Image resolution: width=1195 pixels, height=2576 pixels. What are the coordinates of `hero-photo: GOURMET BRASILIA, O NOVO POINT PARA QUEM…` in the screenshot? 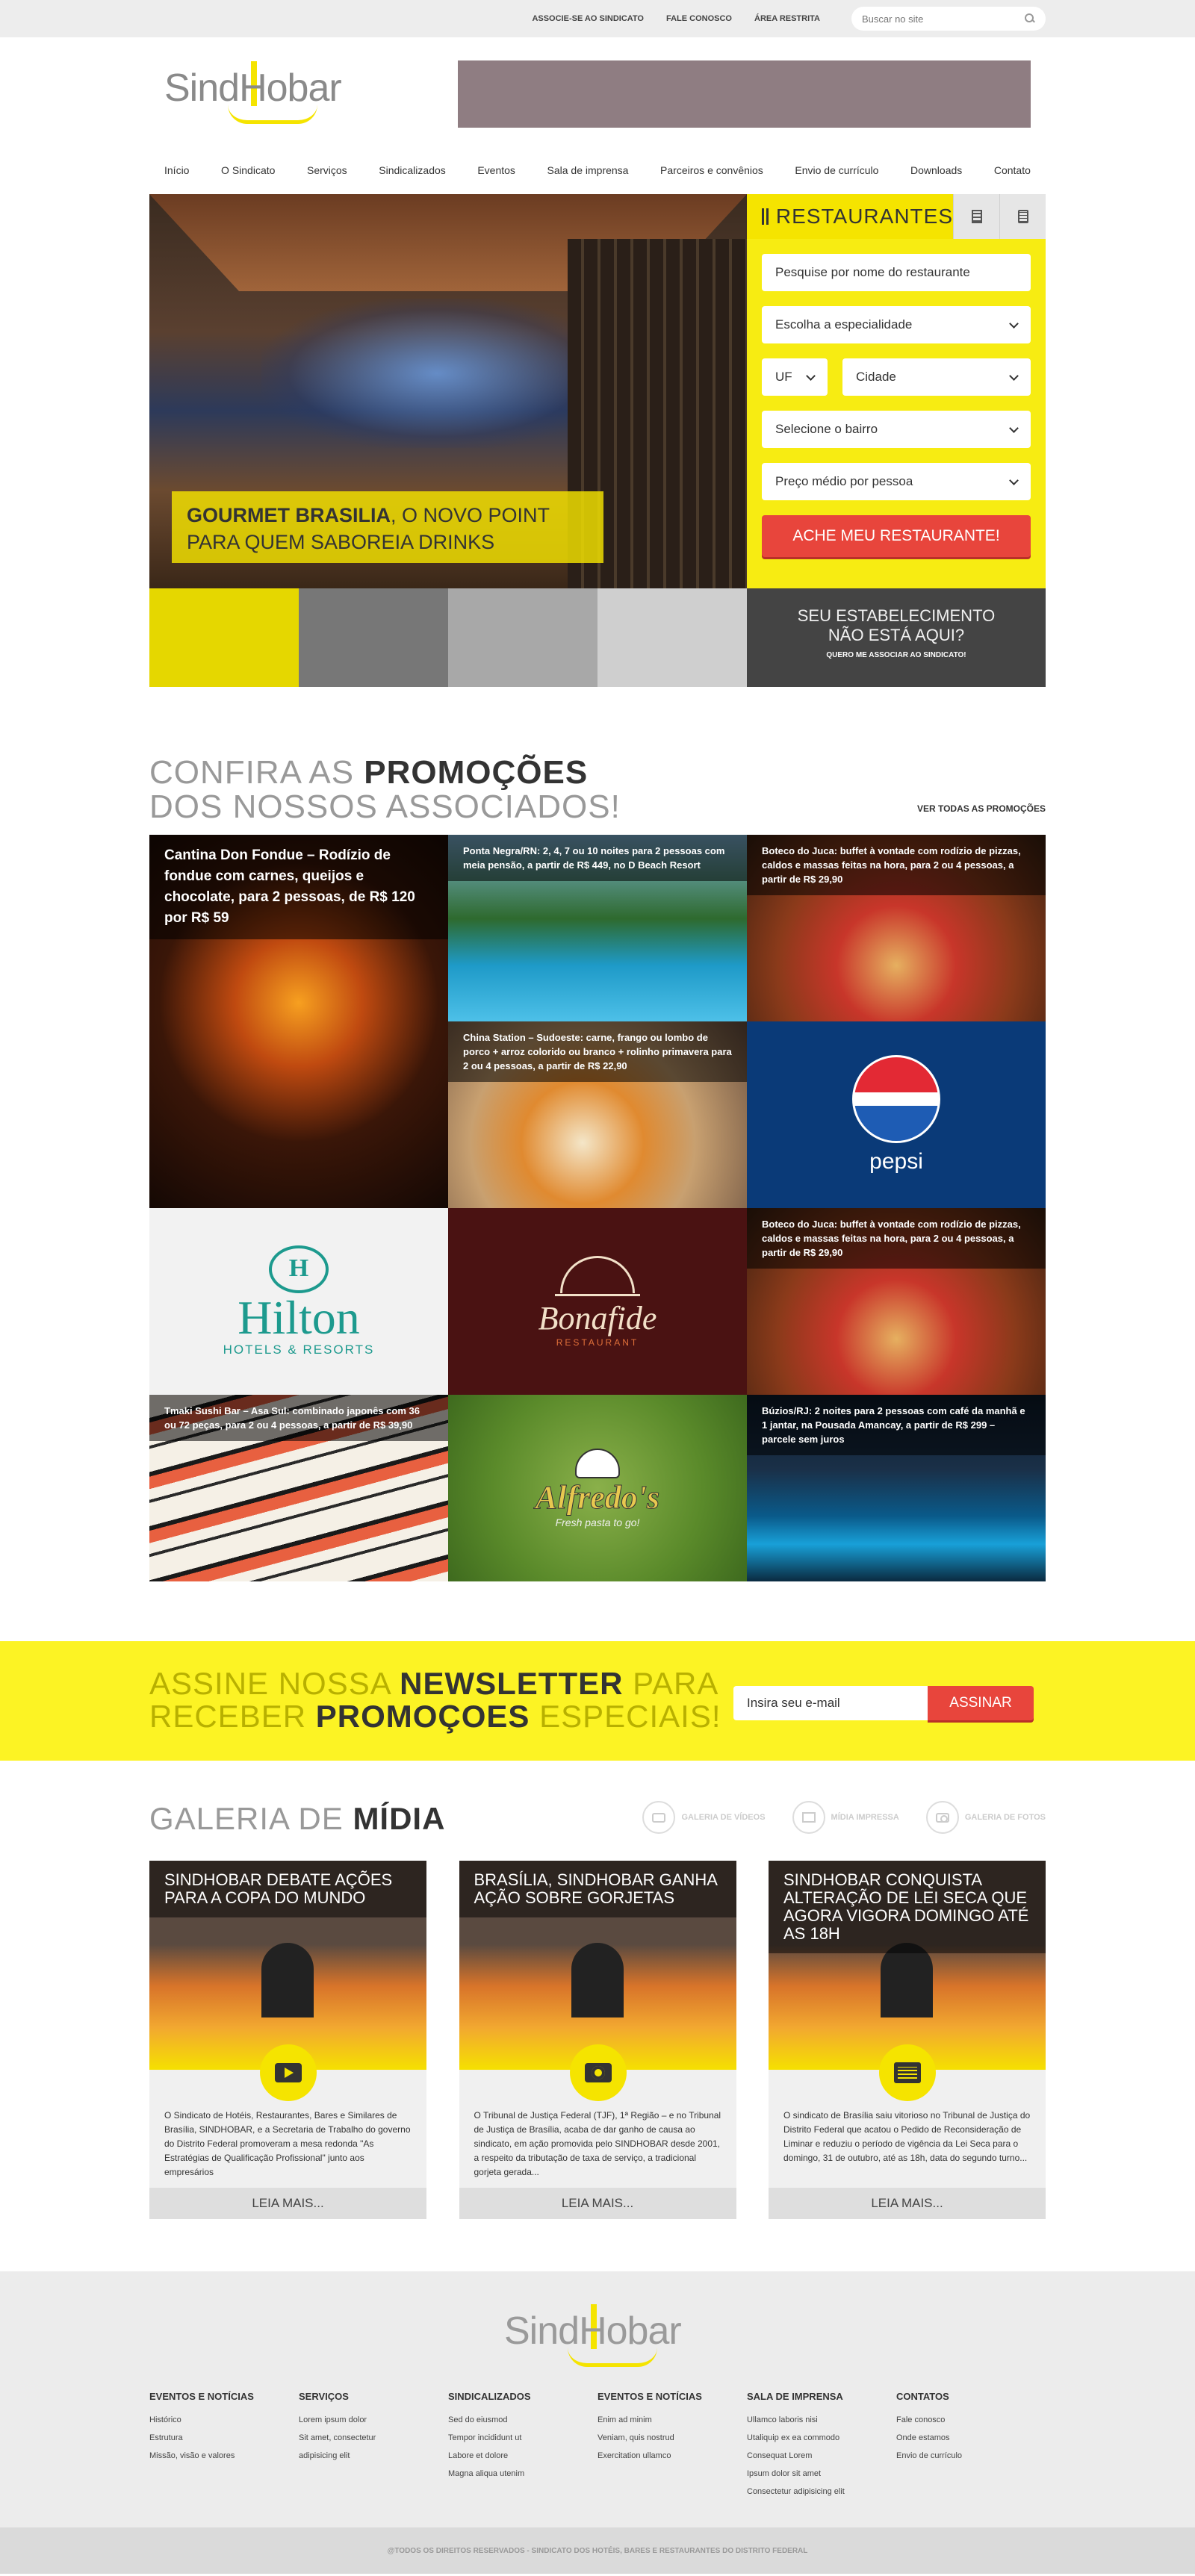 It's located at (448, 391).